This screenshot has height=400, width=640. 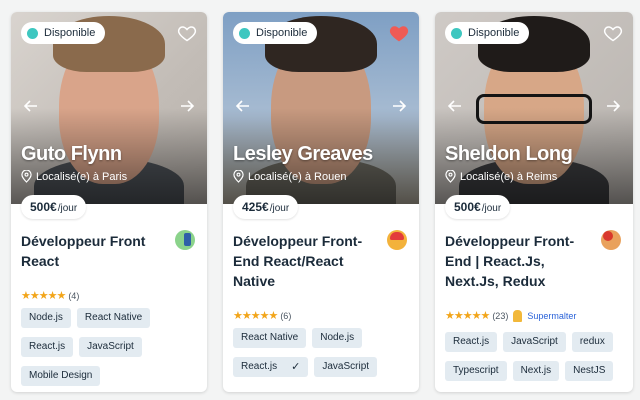 I want to click on freelancer-name: Guto Flynn, so click(x=71, y=154).